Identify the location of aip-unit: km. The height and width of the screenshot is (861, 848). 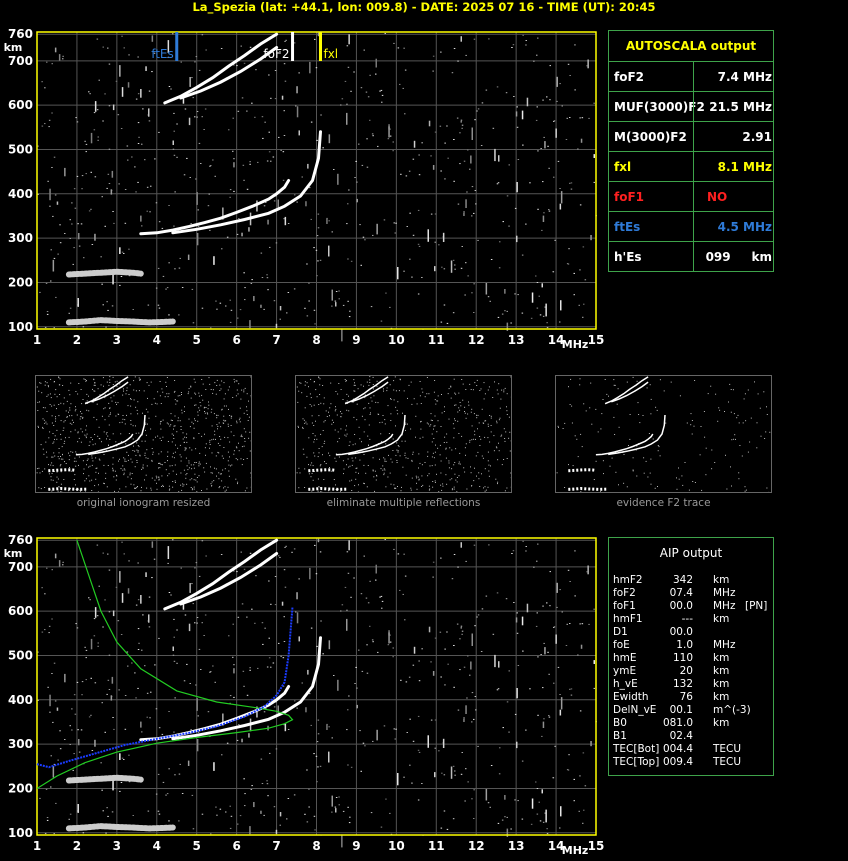
(721, 671).